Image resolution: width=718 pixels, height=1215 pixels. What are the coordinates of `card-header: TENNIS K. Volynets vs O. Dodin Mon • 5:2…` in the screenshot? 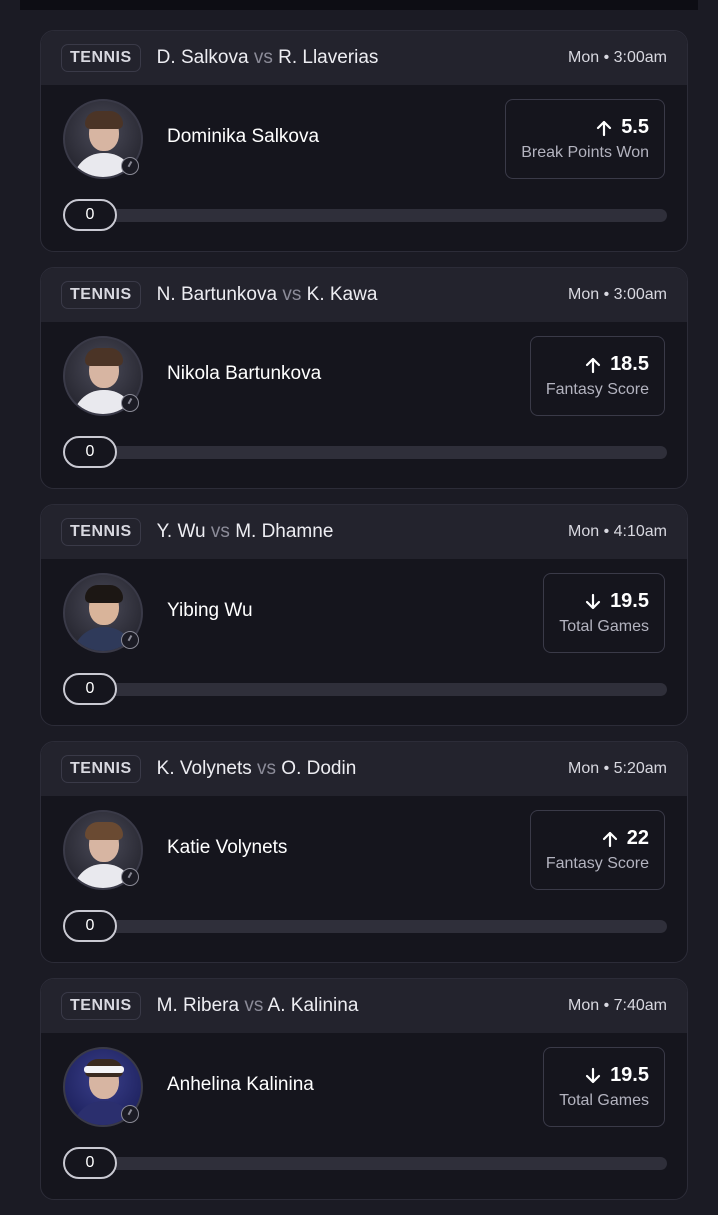 It's located at (364, 769).